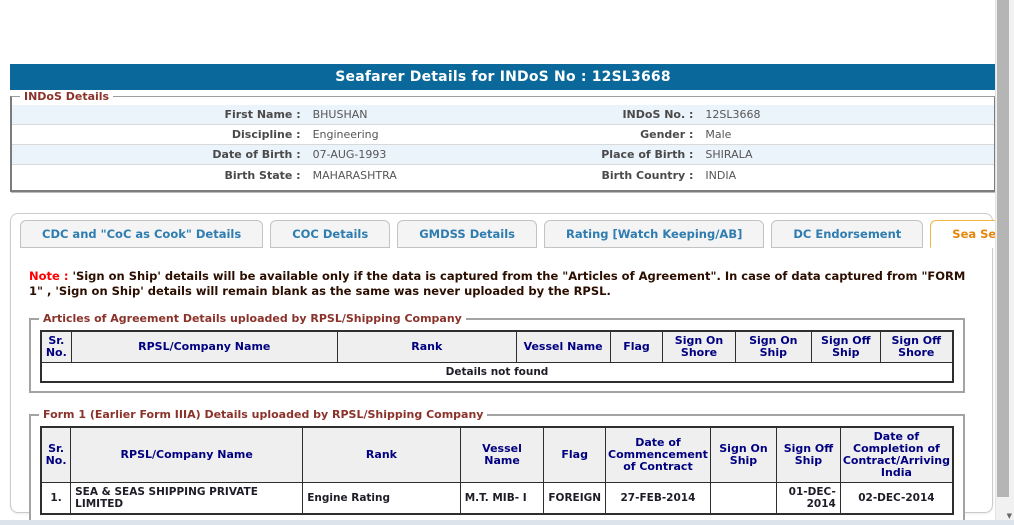 The image size is (1014, 525). What do you see at coordinates (381, 498) in the screenshot?
I see `cell-rank: Engine Rating` at bounding box center [381, 498].